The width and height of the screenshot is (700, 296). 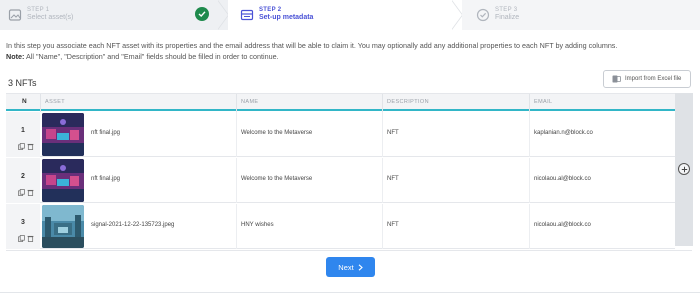 What do you see at coordinates (346, 267) in the screenshot?
I see `next-button-label: Next` at bounding box center [346, 267].